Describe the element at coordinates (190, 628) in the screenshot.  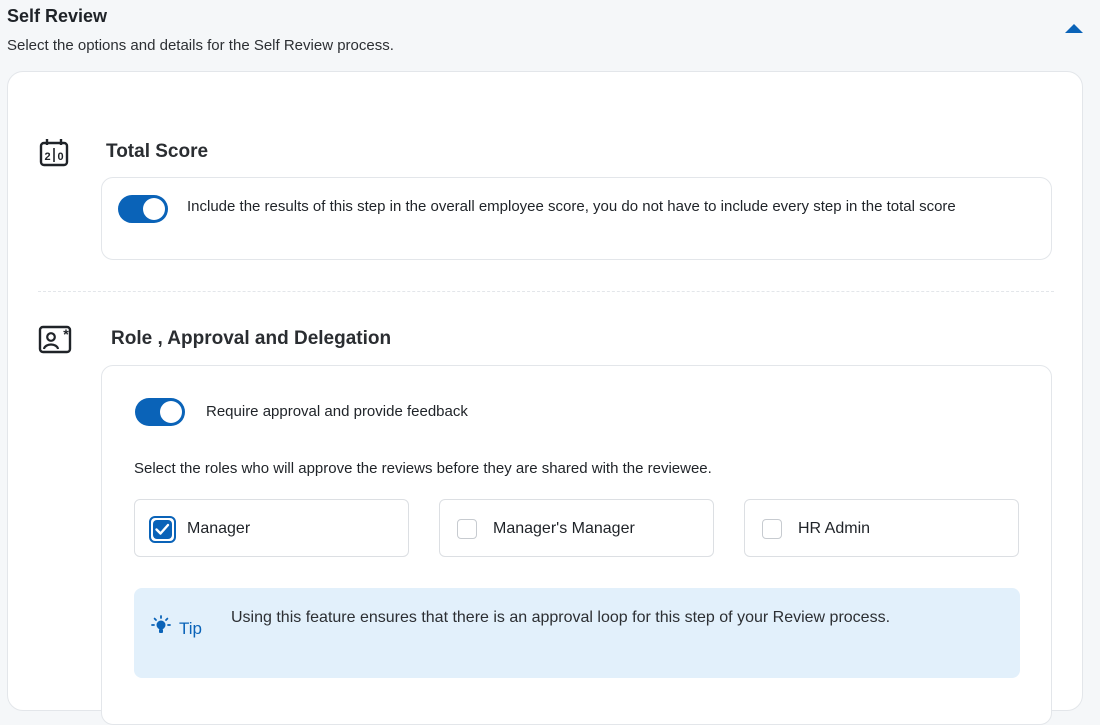
I see `tip-label: Tip` at that location.